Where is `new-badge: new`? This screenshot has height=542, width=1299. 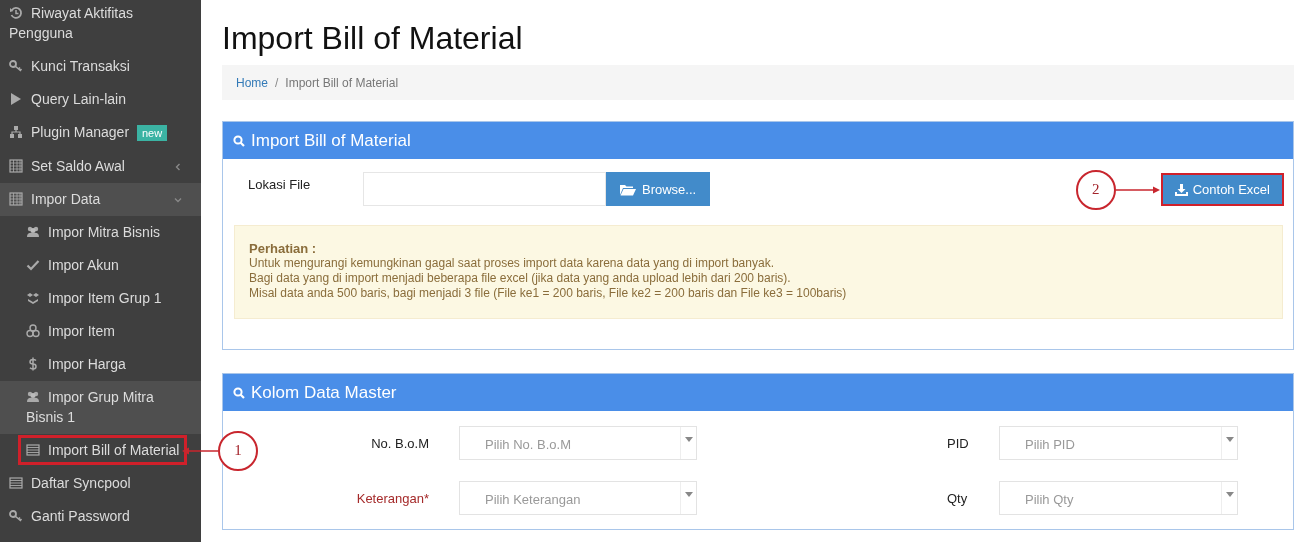 new-badge: new is located at coordinates (152, 133).